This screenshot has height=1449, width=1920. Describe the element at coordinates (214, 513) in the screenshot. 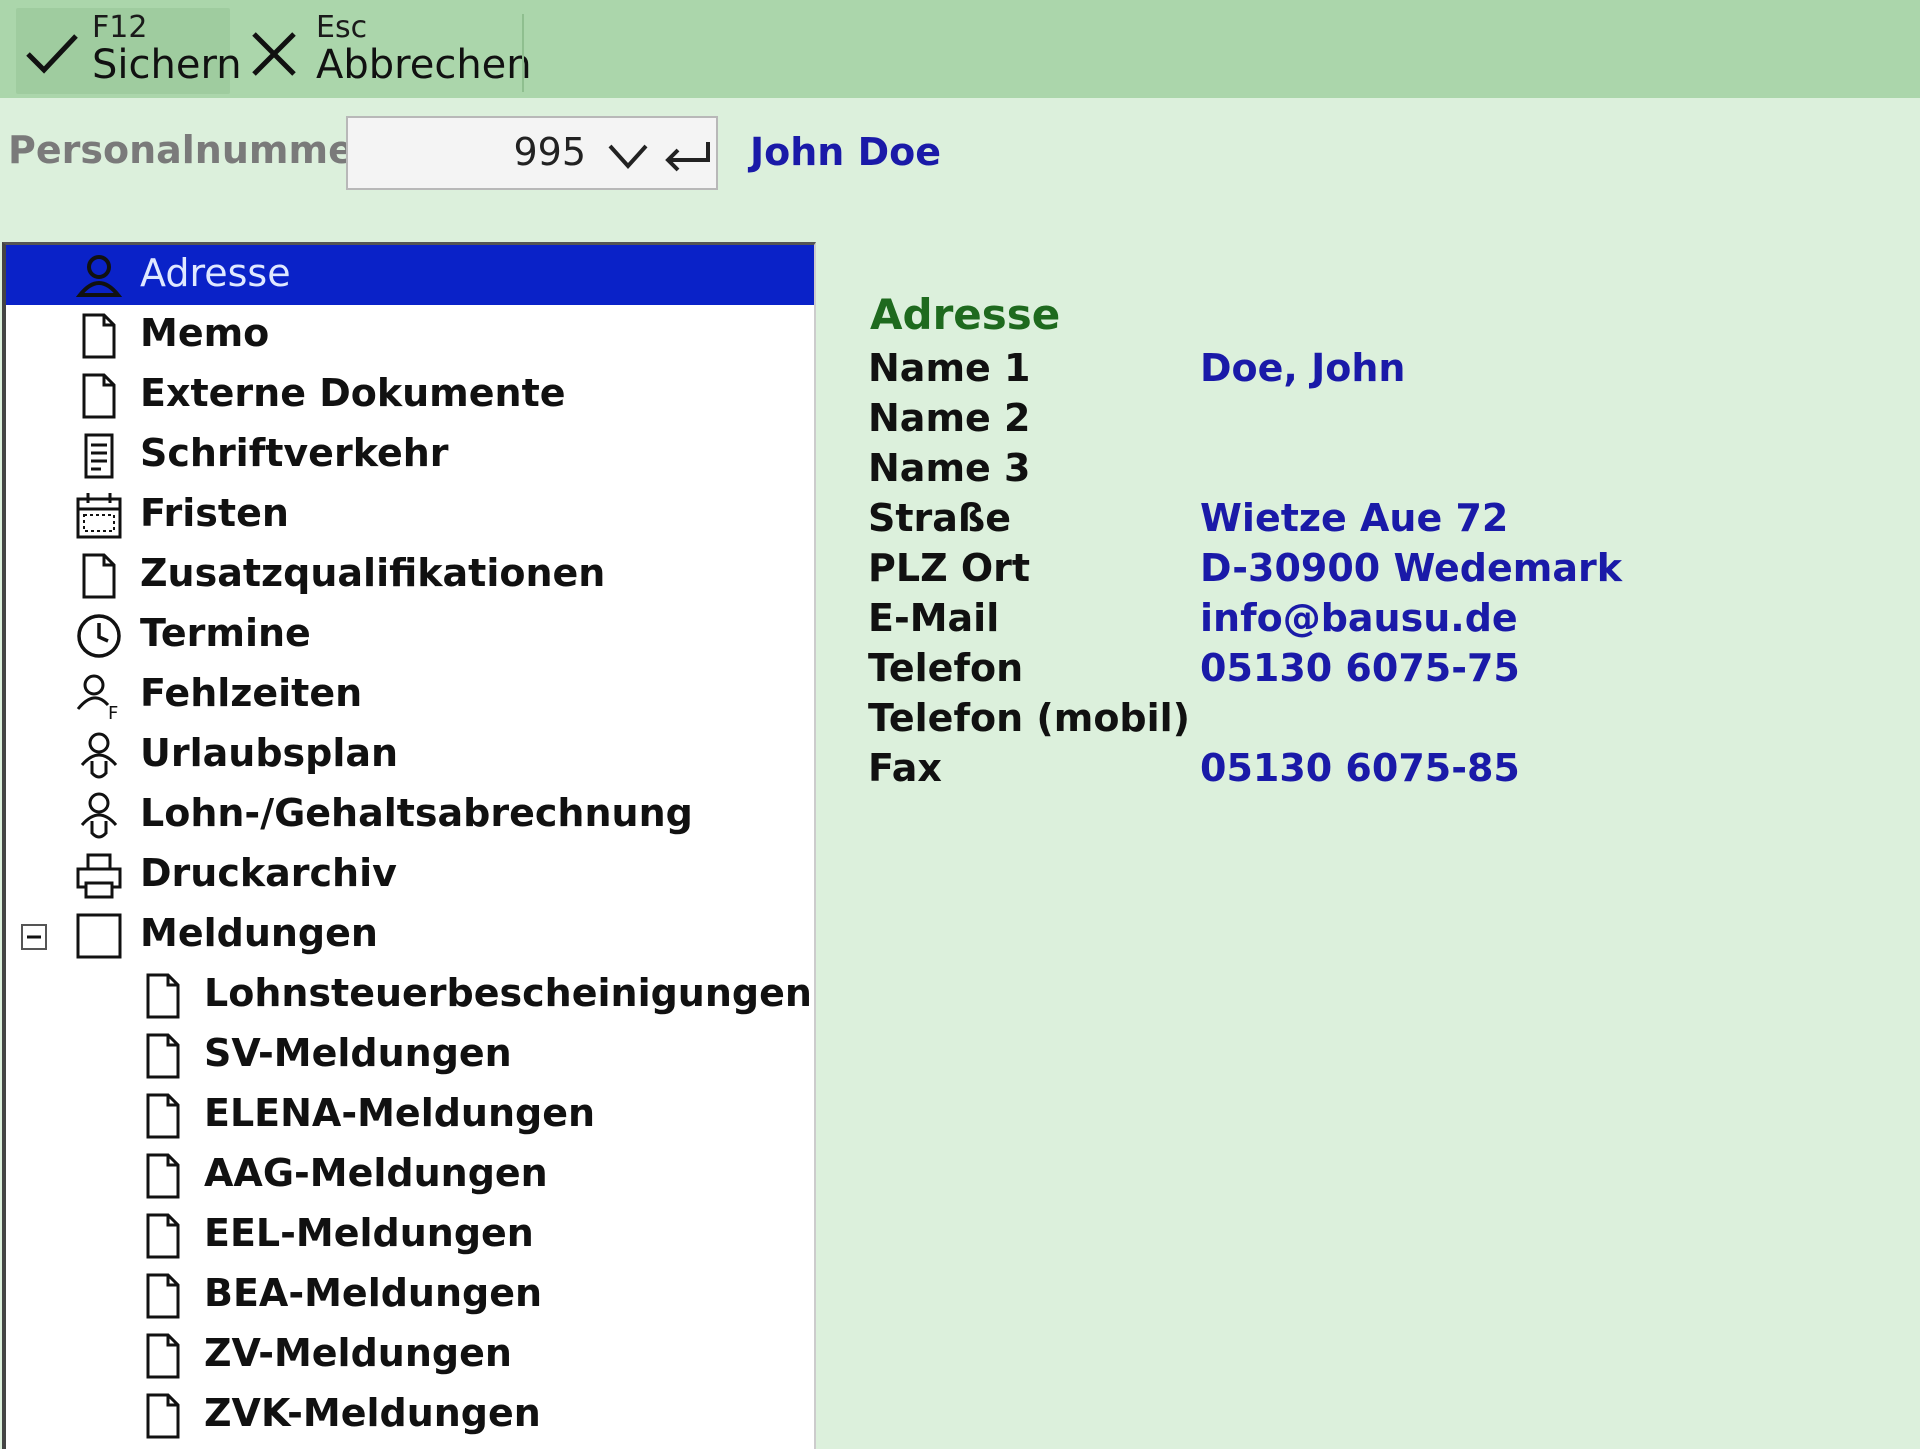

I see `tree-item-label: Fristen` at that location.